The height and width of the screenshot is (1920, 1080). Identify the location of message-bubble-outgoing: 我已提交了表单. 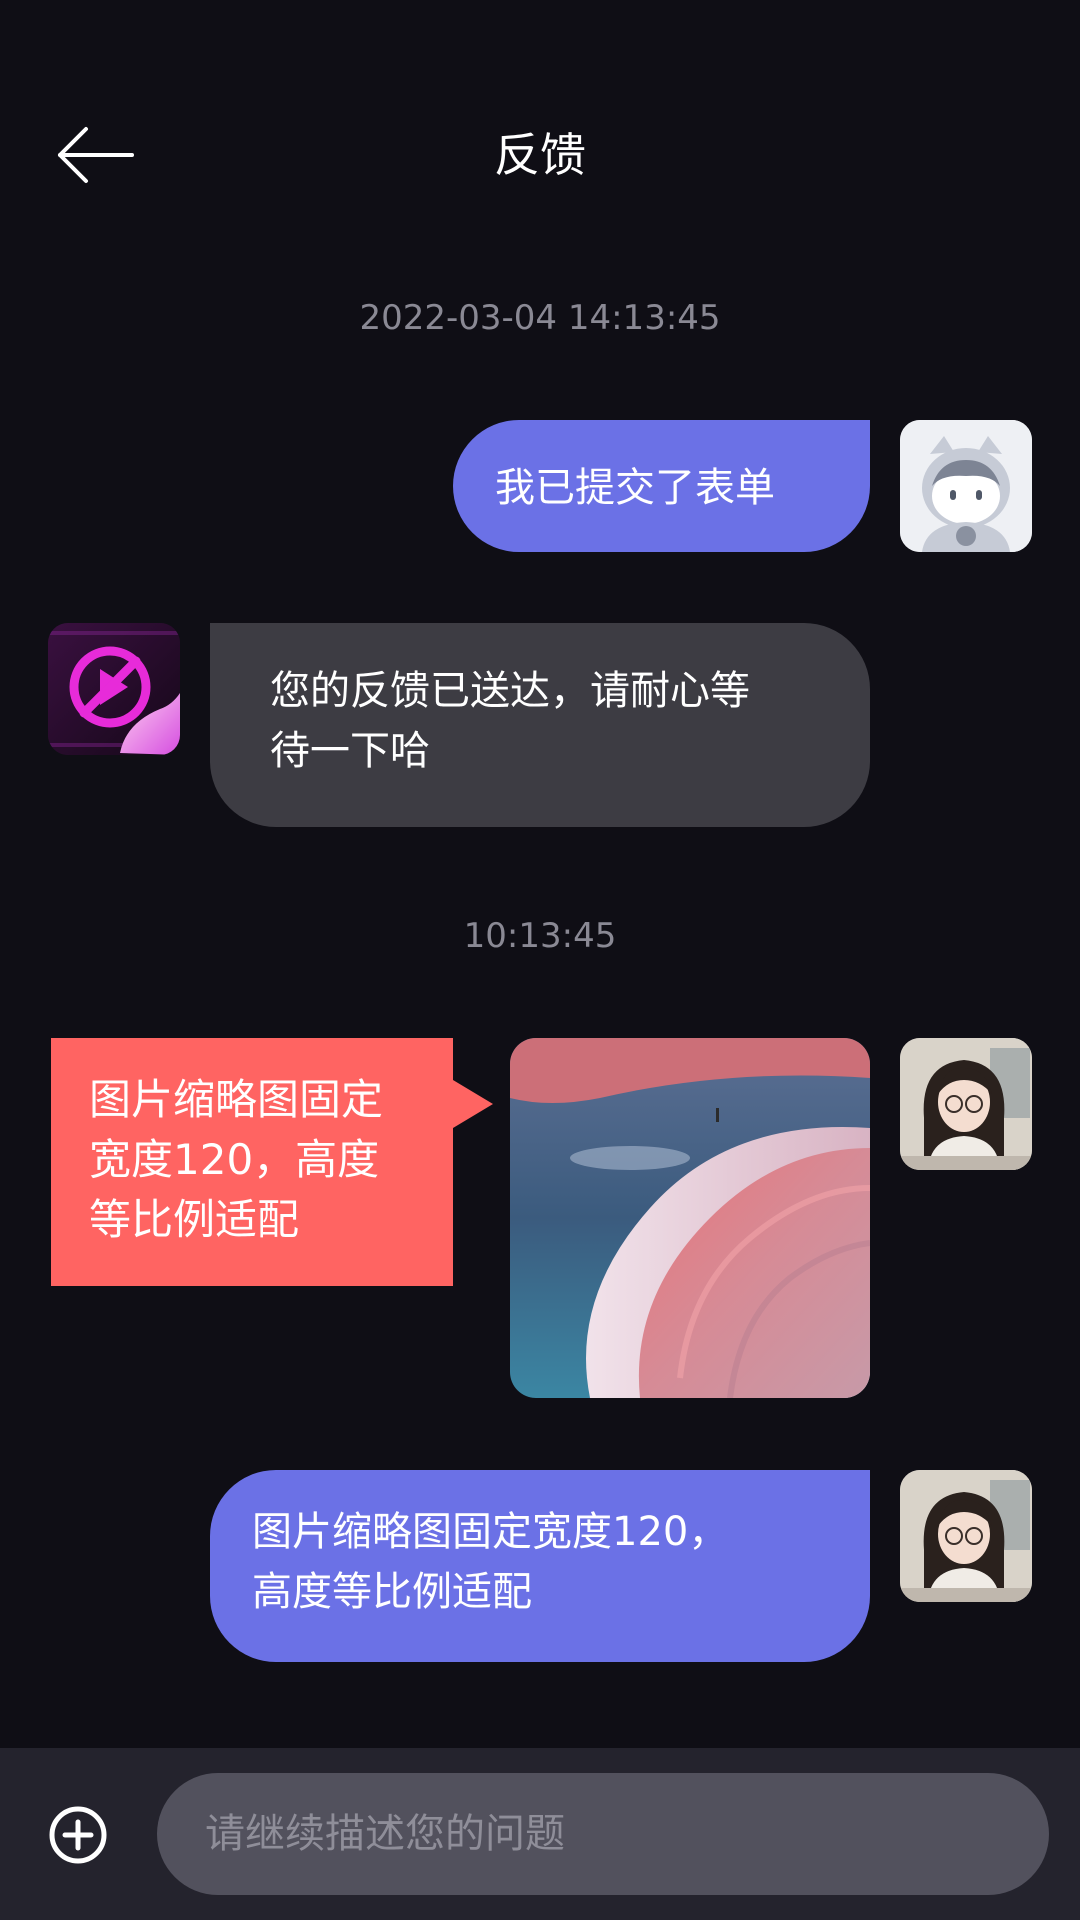
(661, 486).